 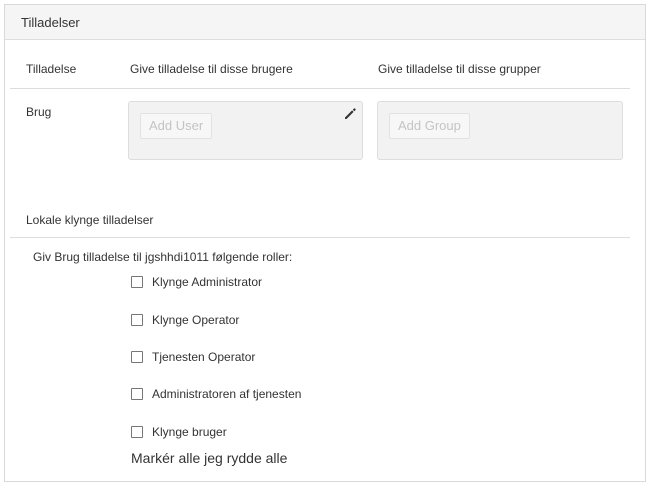 I want to click on role-cluster-user: Klynge bruger, so click(x=179, y=432).